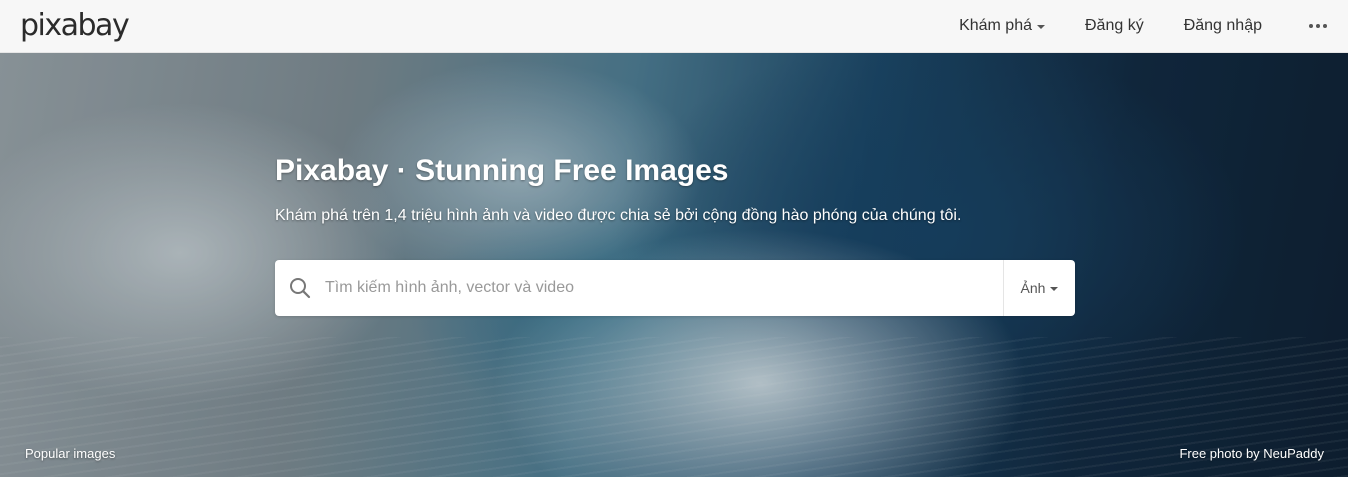 The height and width of the screenshot is (477, 1348). I want to click on explore-menu: Khám phá, so click(1002, 26).